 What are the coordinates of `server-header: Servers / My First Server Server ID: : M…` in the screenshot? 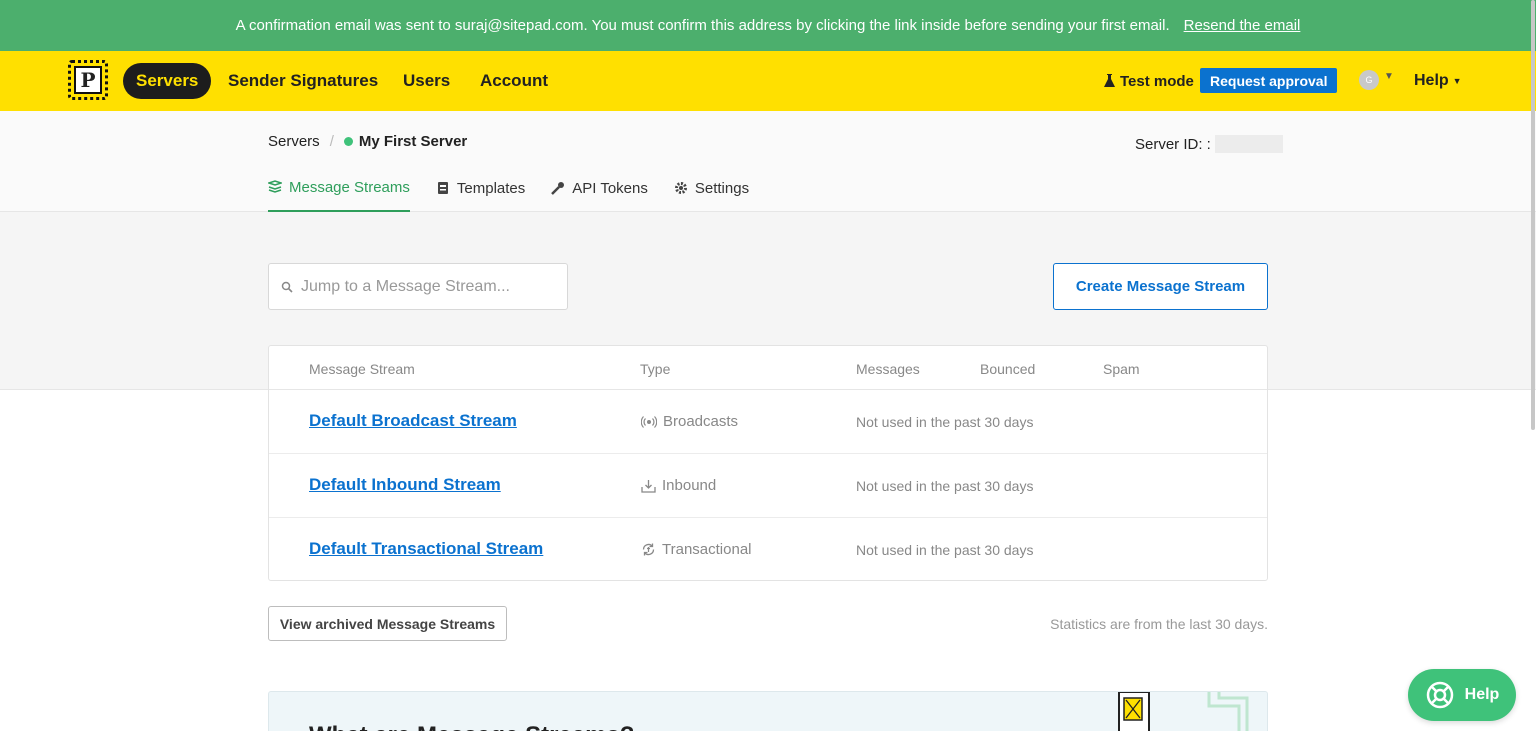 It's located at (768, 161).